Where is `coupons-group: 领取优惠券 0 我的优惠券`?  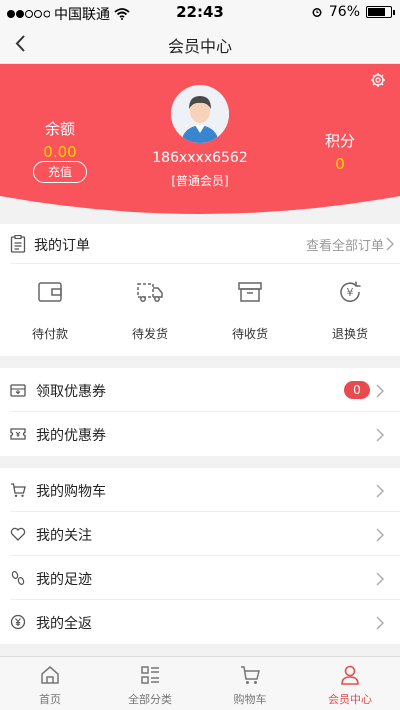
coupons-group: 领取优惠券 0 我的优惠券 is located at coordinates (200, 412).